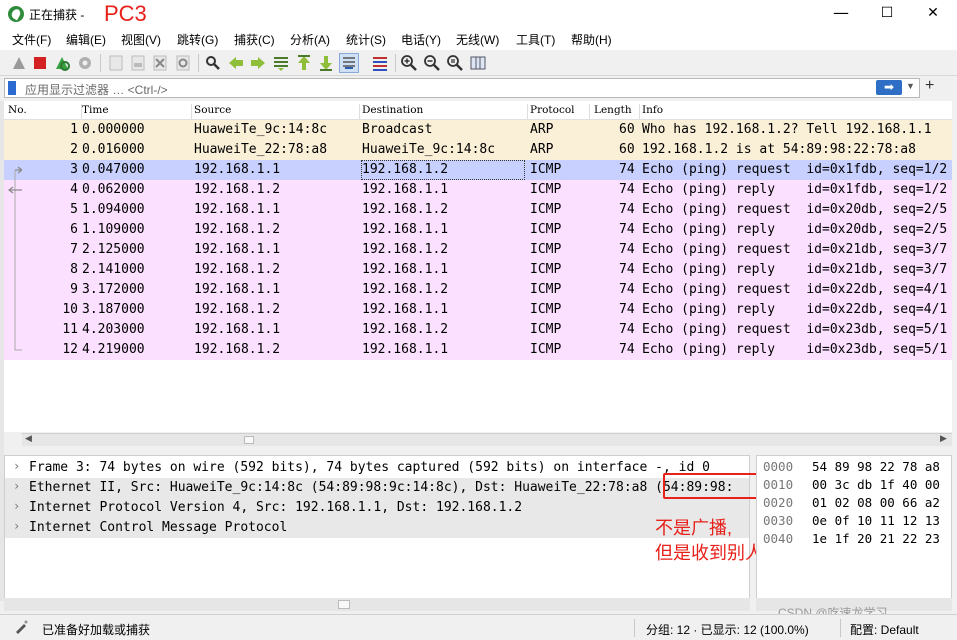 The image size is (957, 640). Describe the element at coordinates (12, 88) in the screenshot. I see `filter-bookmark-icon` at that location.